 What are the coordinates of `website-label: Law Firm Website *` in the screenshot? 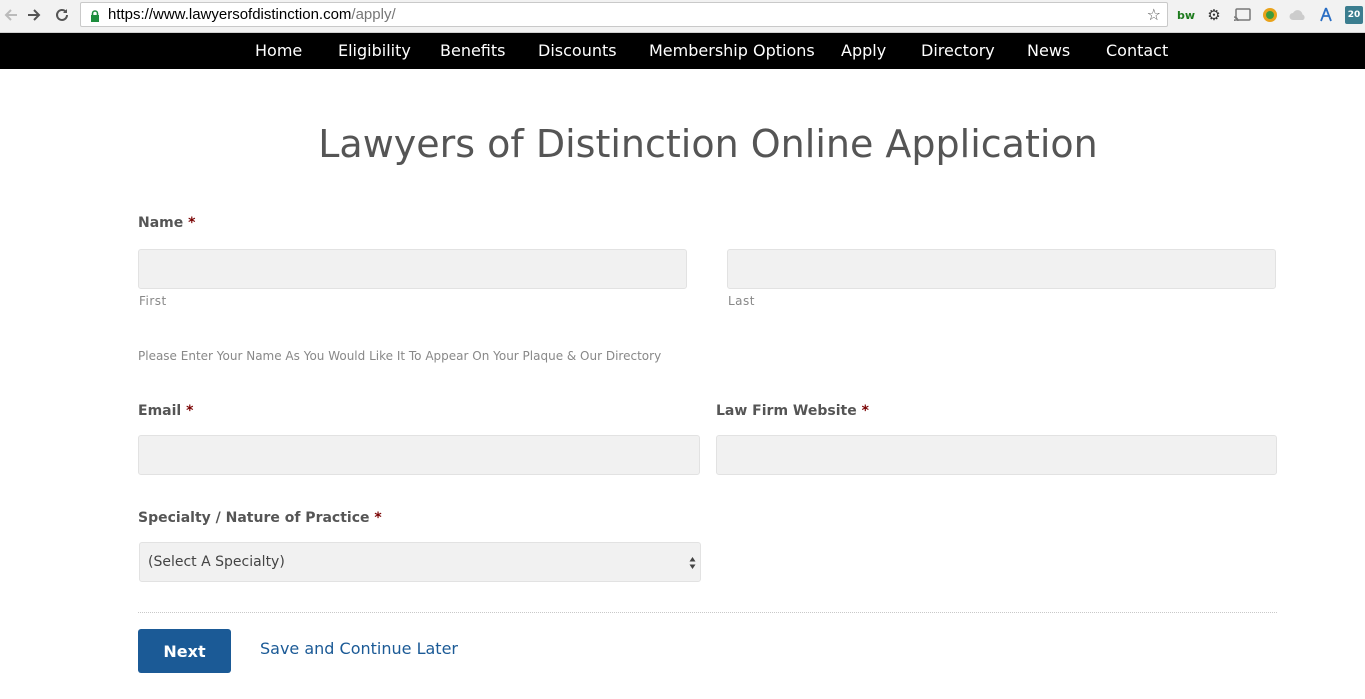 It's located at (792, 411).